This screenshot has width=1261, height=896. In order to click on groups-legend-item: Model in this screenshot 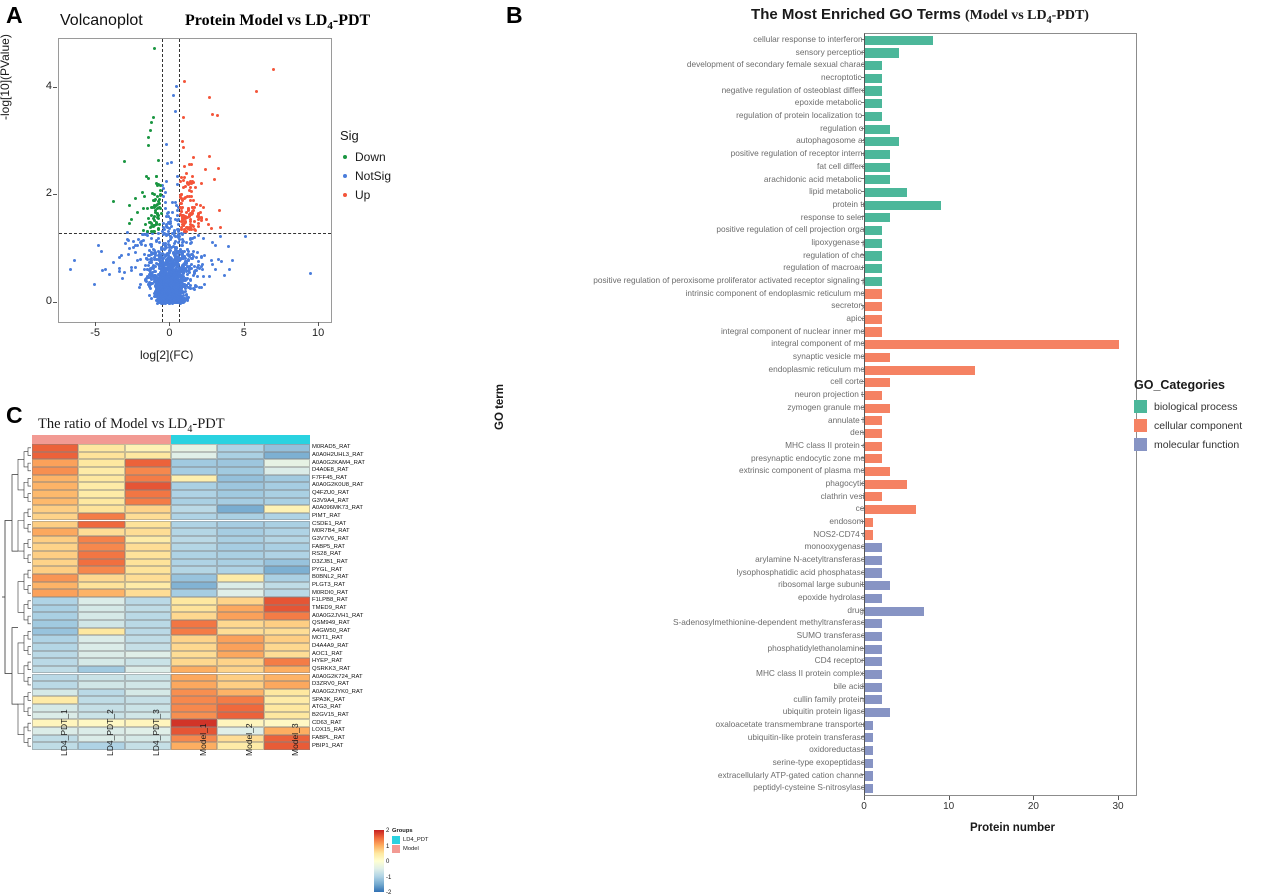, I will do `click(410, 849)`.